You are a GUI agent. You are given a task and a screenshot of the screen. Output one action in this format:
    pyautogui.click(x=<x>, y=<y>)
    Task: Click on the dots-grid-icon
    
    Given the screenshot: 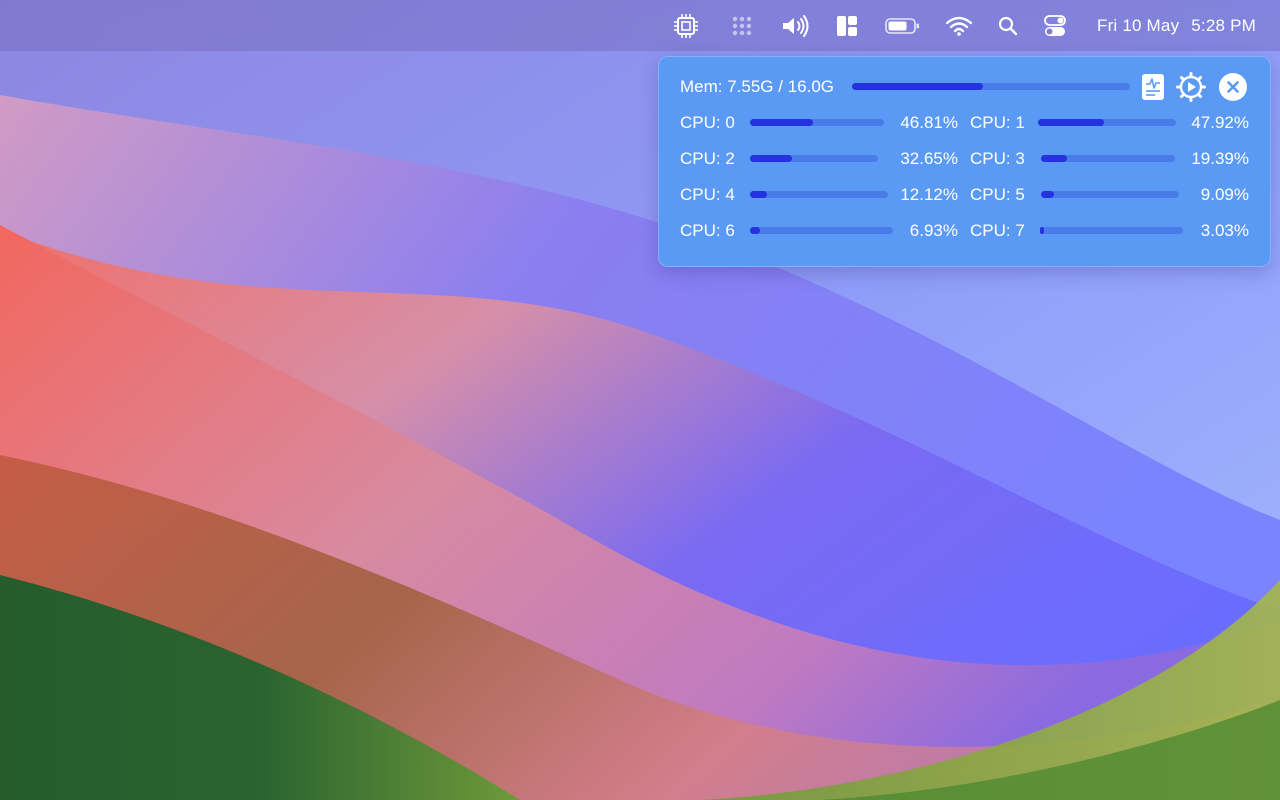 What is the action you would take?
    pyautogui.click(x=742, y=25)
    